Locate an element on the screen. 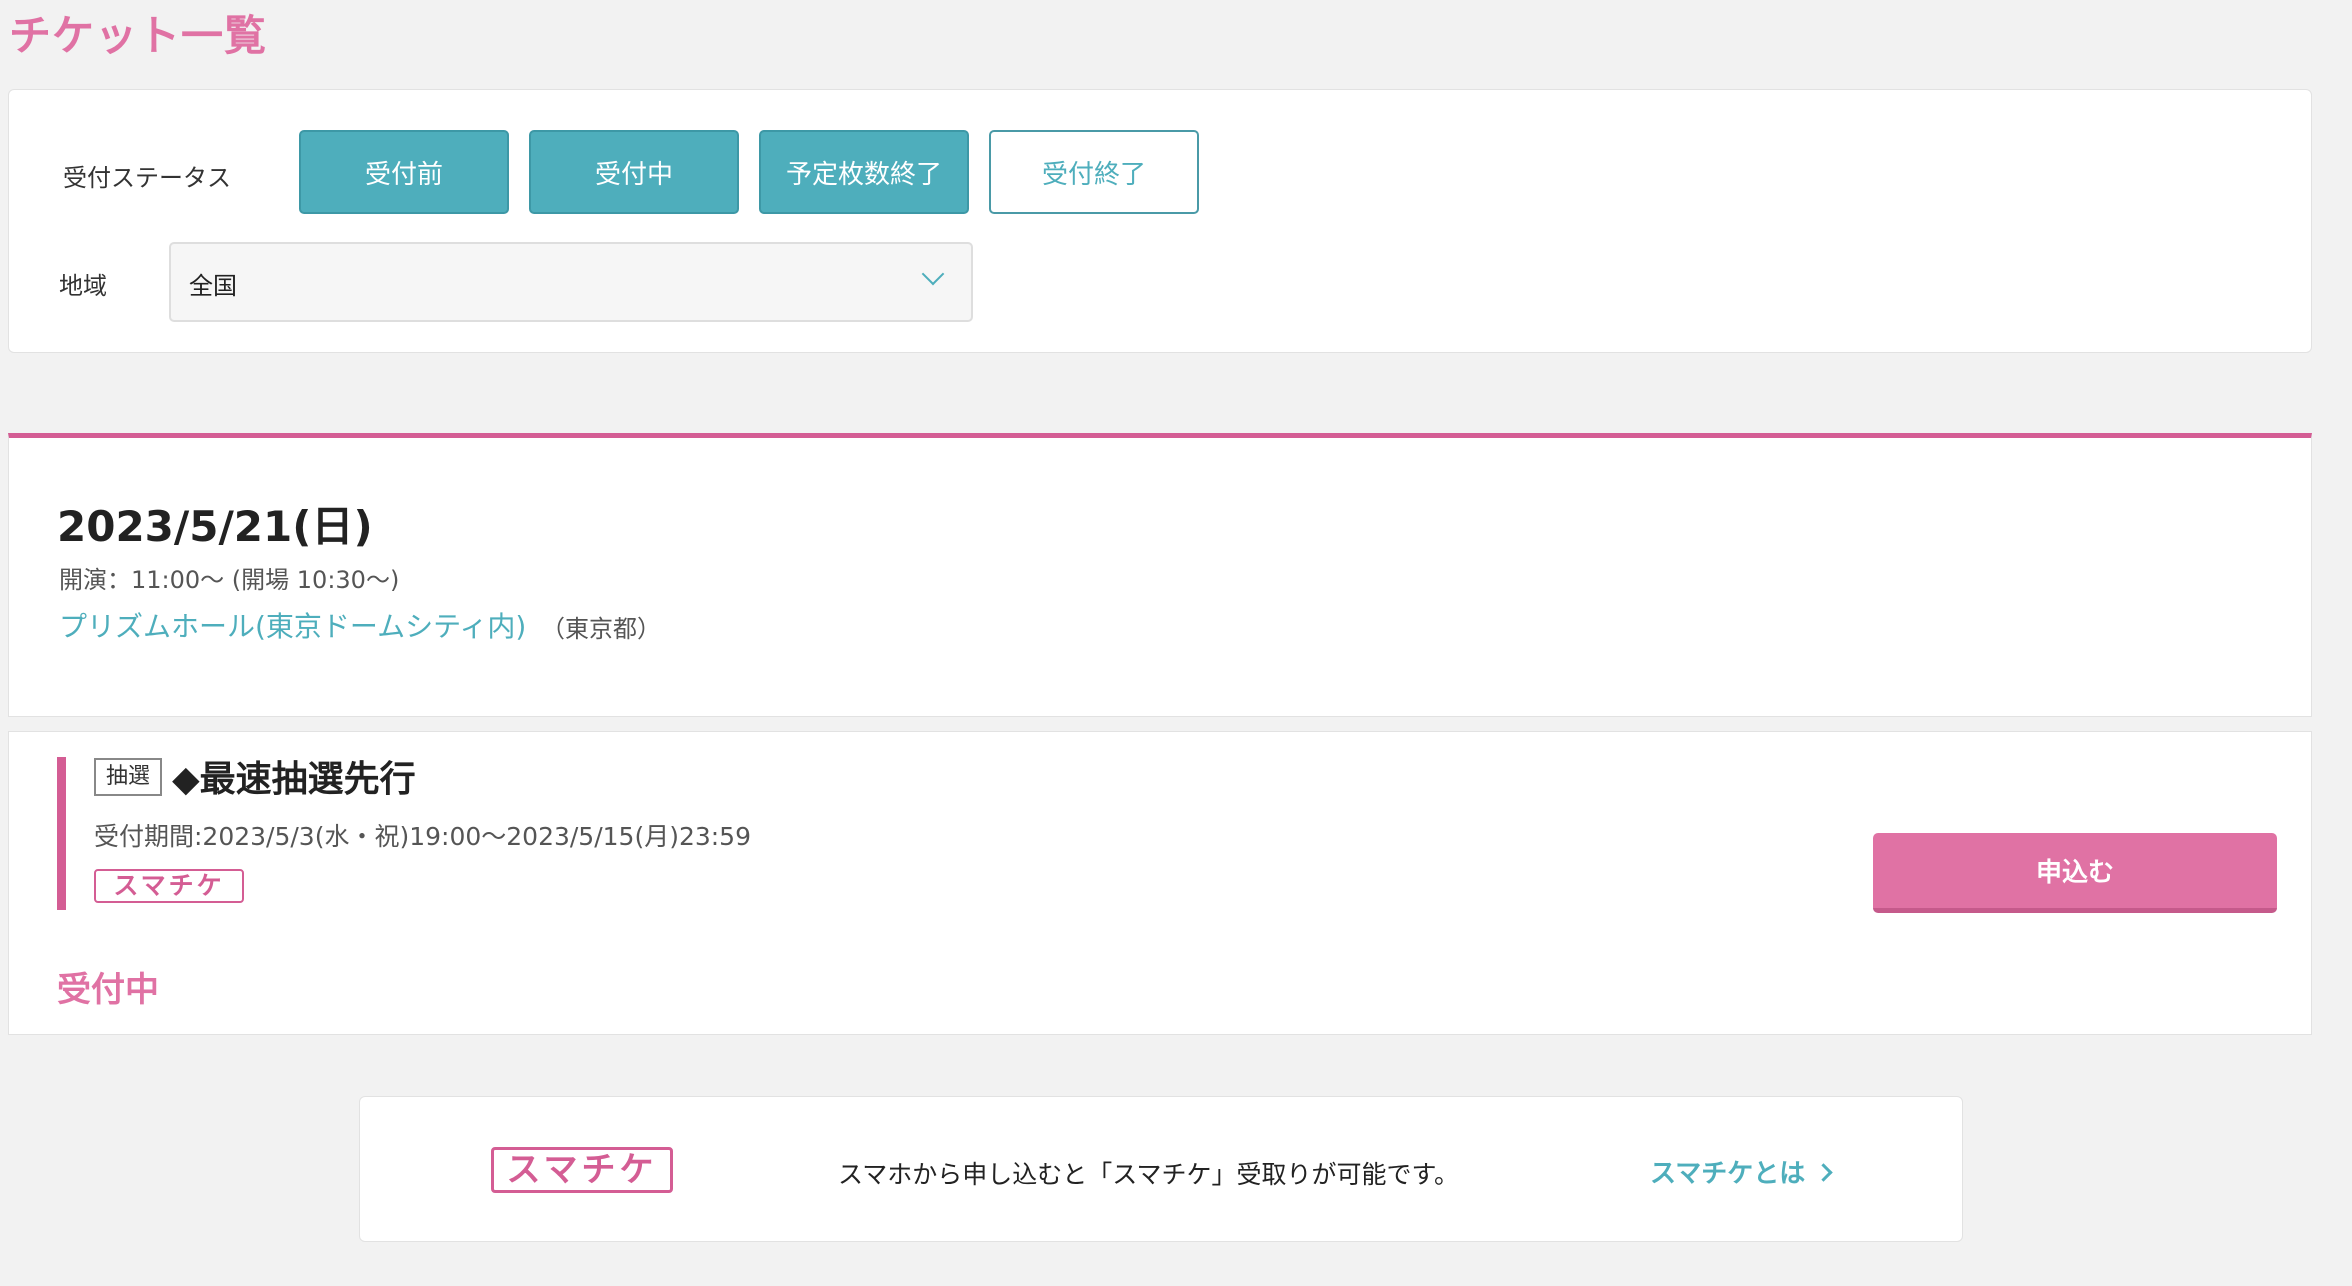 This screenshot has width=2352, height=1286. status-button-soldout: 予定枚数終了 is located at coordinates (864, 172).